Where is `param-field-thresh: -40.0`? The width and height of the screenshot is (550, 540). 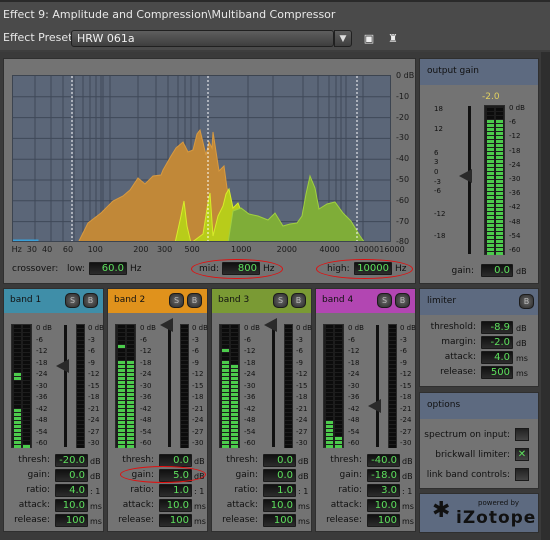
param-field-thresh: -40.0 is located at coordinates (383, 460).